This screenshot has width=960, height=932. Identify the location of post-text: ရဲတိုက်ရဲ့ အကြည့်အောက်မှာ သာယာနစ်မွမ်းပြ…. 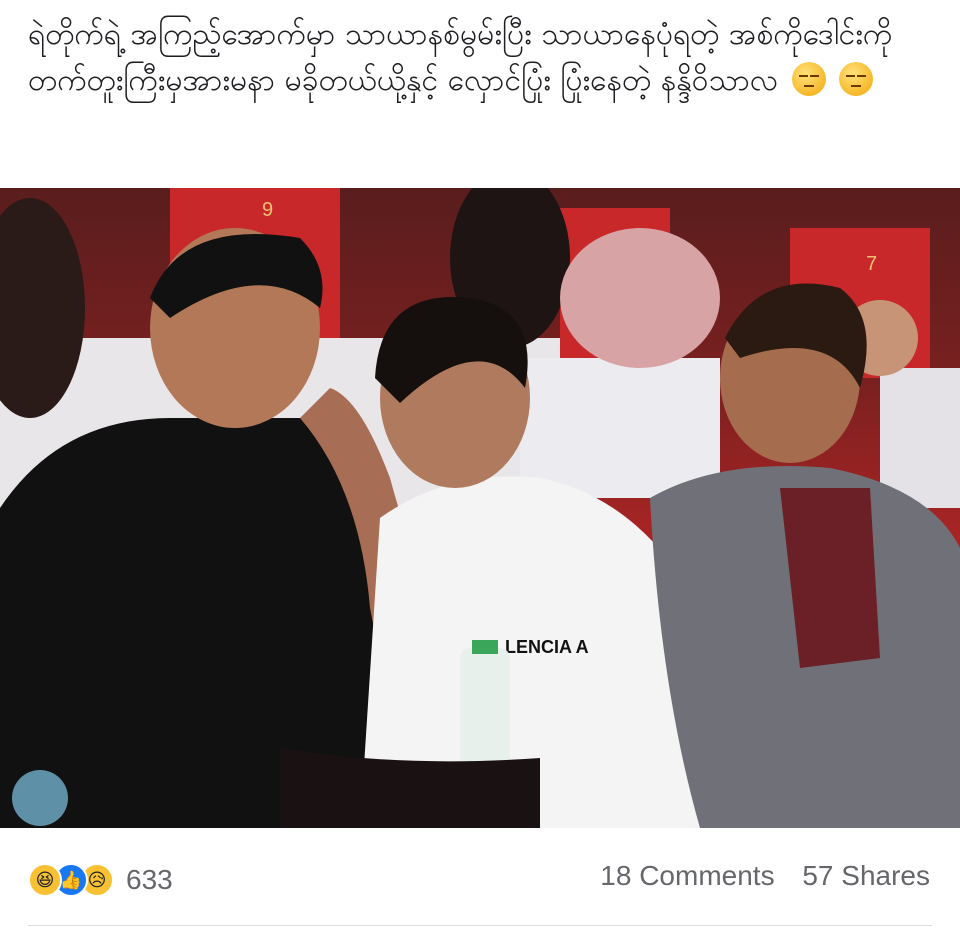
(478, 58).